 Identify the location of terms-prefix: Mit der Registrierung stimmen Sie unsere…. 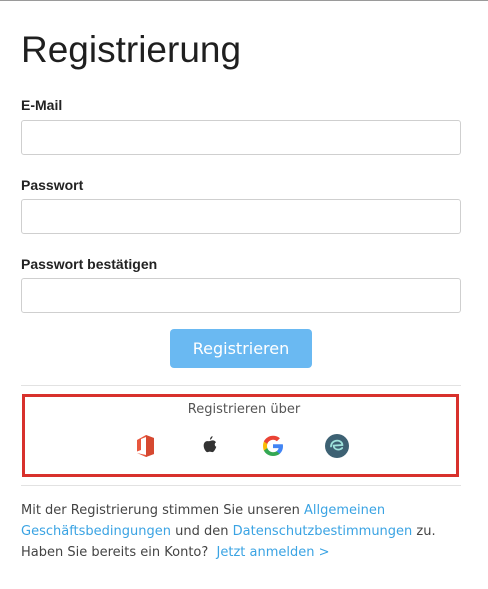
(162, 510).